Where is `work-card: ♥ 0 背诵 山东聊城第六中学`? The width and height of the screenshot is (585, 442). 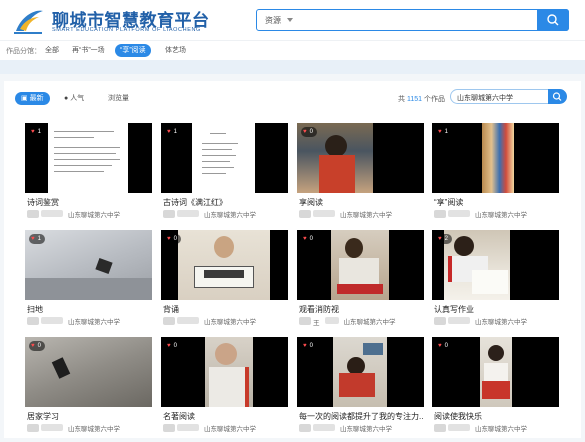
work-card: ♥ 0 背诵 山东聊城第六中学 is located at coordinates (224, 280).